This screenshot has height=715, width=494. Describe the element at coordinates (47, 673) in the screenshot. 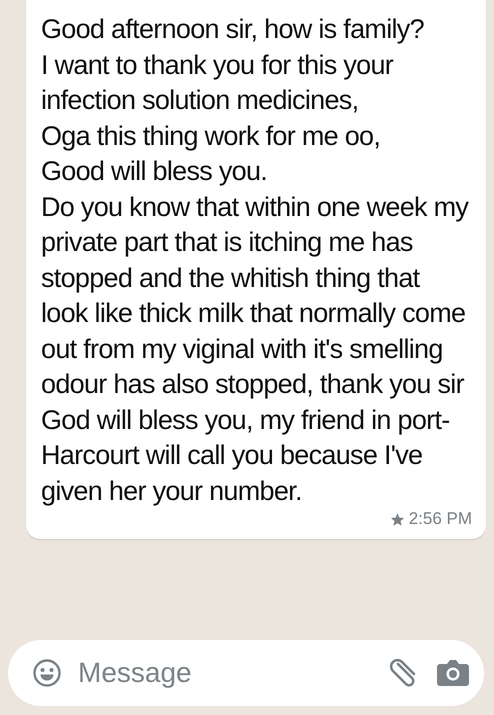

I see `emoji-icon` at that location.